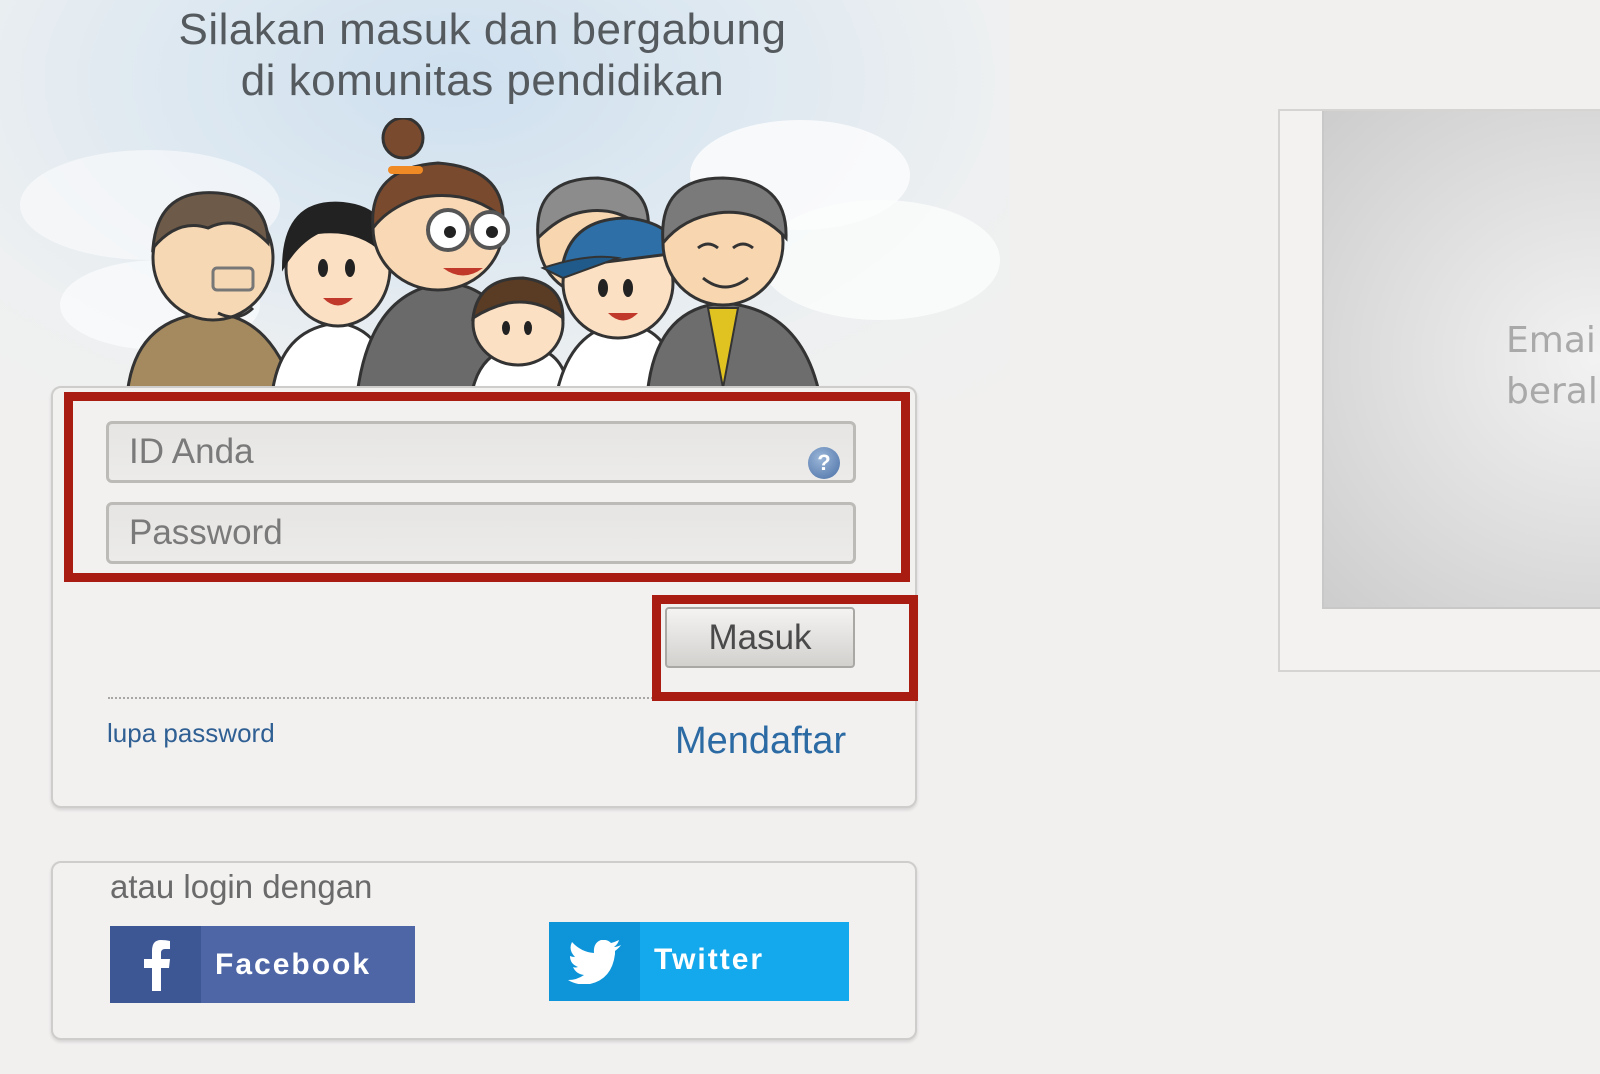  I want to click on info-panel-line-2: beral, so click(1552, 391).